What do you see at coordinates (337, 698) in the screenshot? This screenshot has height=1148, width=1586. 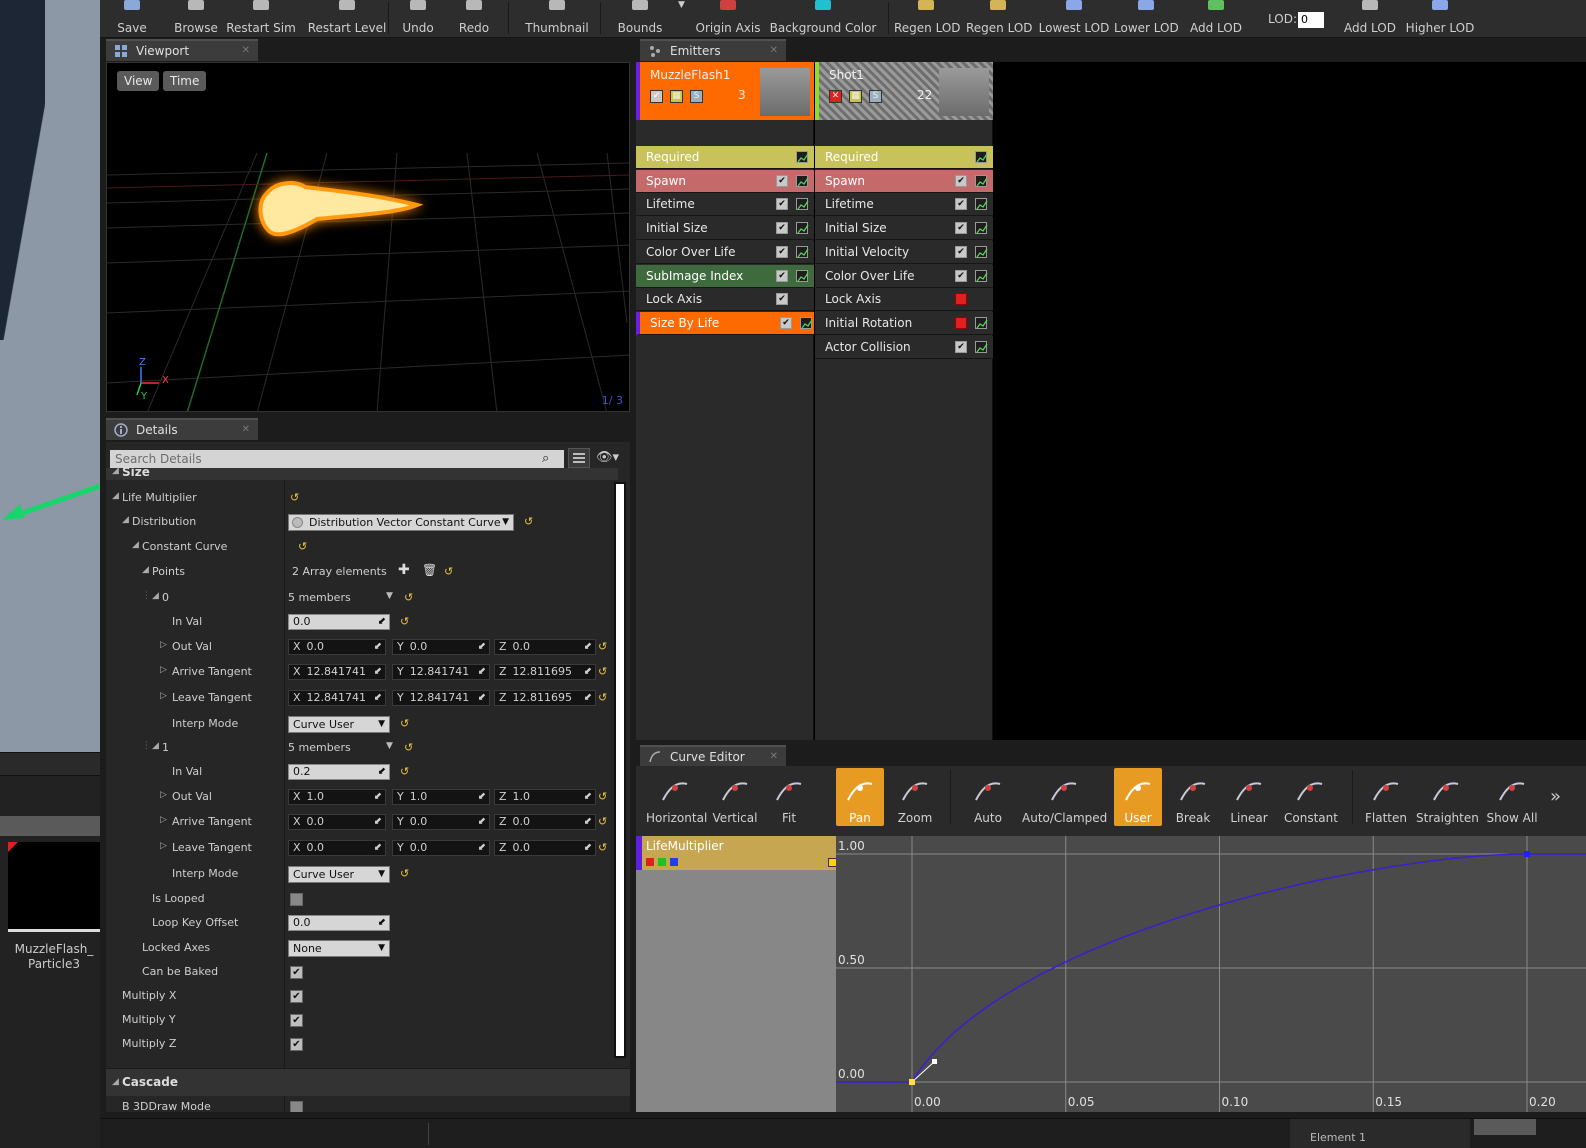 I see `leave-x-field: X 12.841741 ⬋` at bounding box center [337, 698].